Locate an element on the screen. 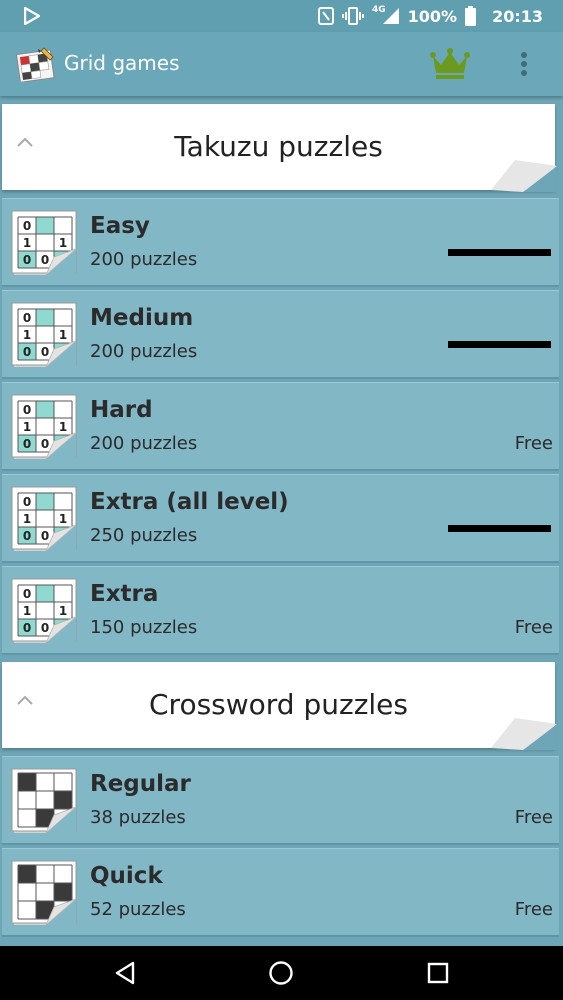 This screenshot has width=563, height=1000. list-item: Regular 38 puzzles Free is located at coordinates (280, 800).